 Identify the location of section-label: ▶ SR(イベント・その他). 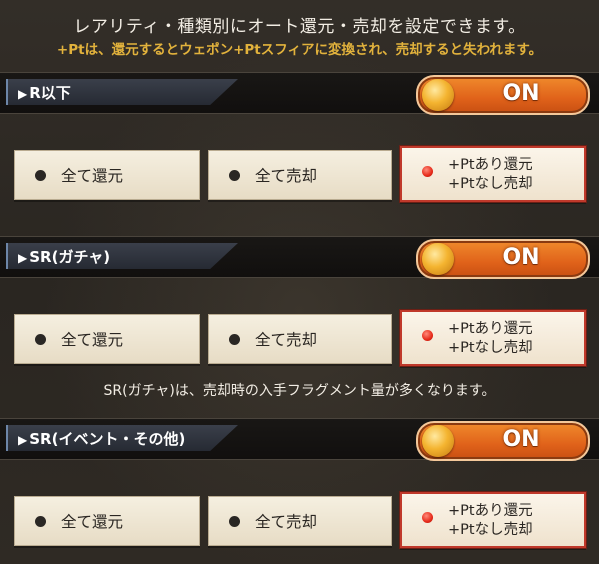
(122, 438).